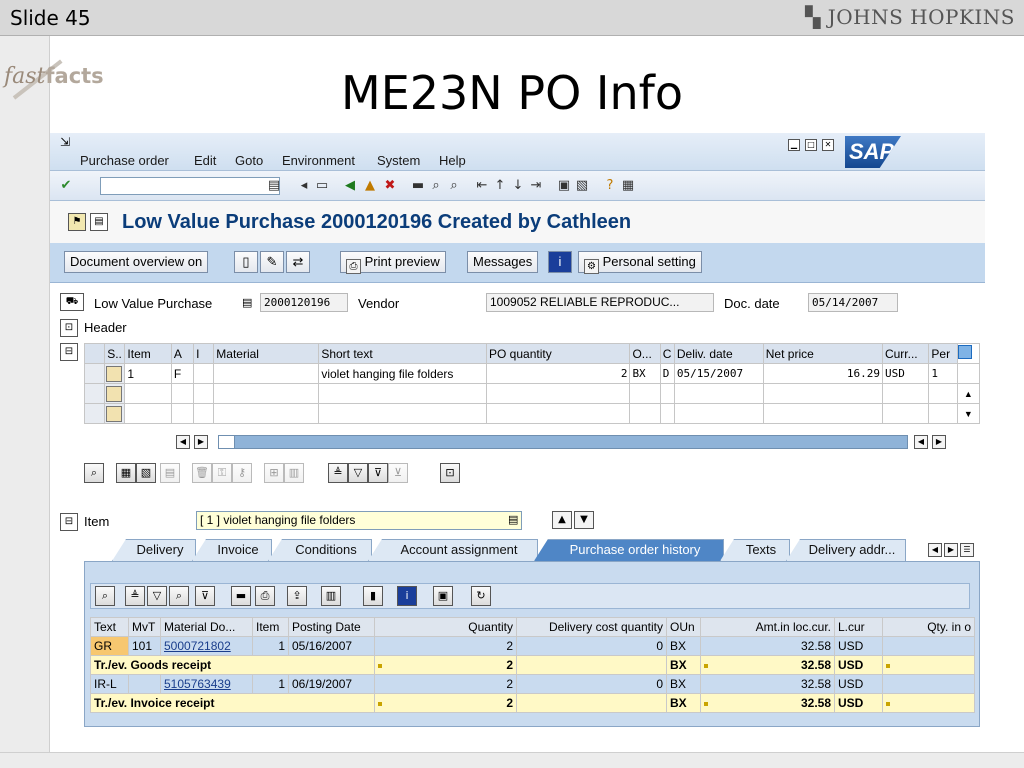 The width and height of the screenshot is (1024, 768). What do you see at coordinates (629, 550) in the screenshot?
I see `tab-purchase-order-history: Purchase order history` at bounding box center [629, 550].